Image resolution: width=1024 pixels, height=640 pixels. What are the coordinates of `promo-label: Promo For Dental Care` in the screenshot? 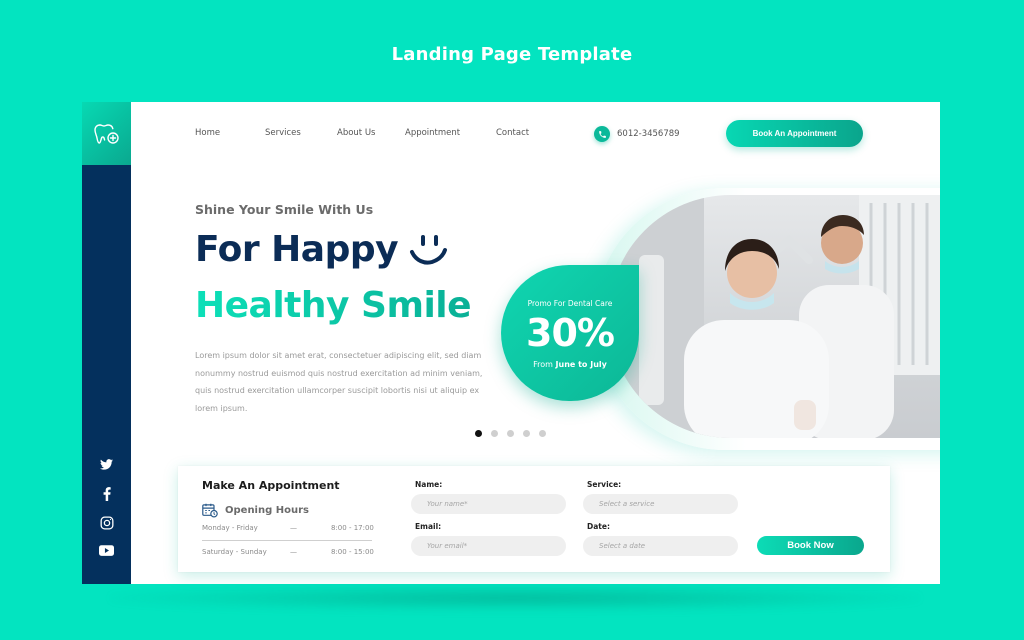 It's located at (570, 303).